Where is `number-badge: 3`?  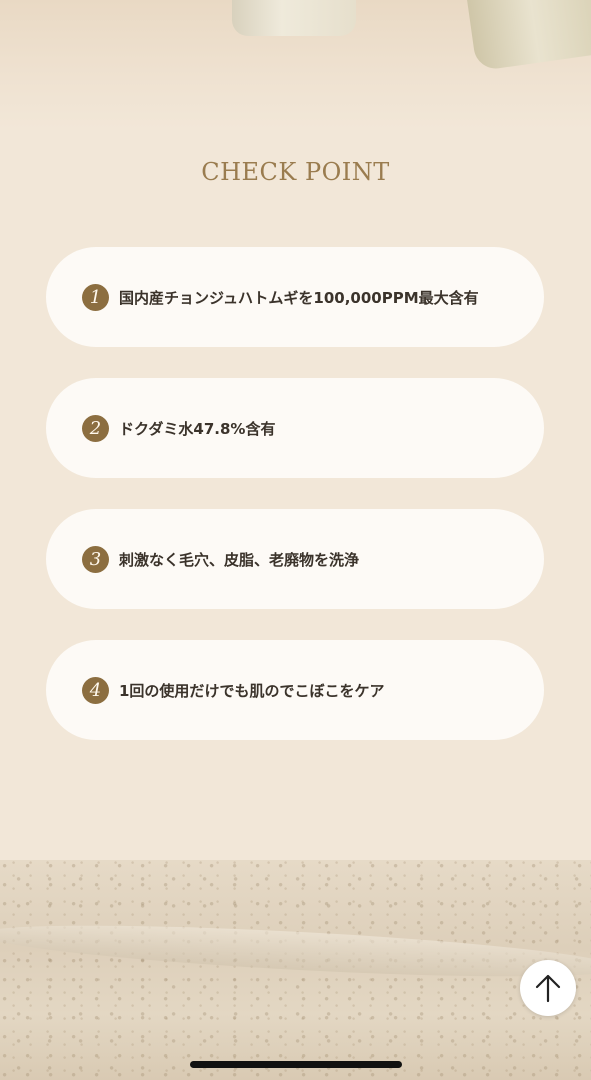 number-badge: 3 is located at coordinates (95, 559).